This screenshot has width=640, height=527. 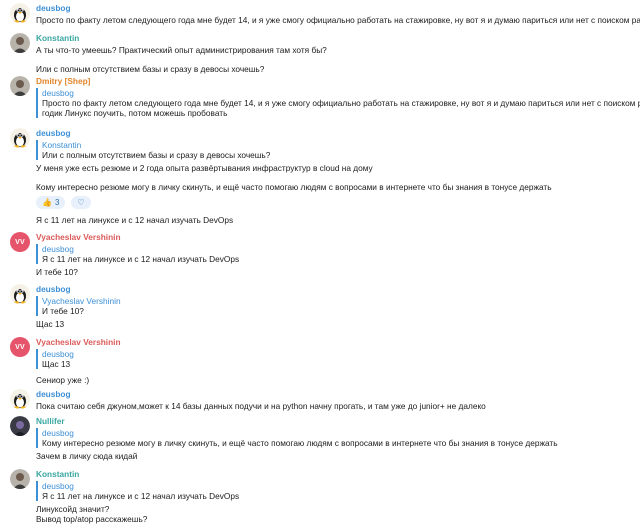 What do you see at coordinates (336, 421) in the screenshot?
I see `message-author: Nullifer` at bounding box center [336, 421].